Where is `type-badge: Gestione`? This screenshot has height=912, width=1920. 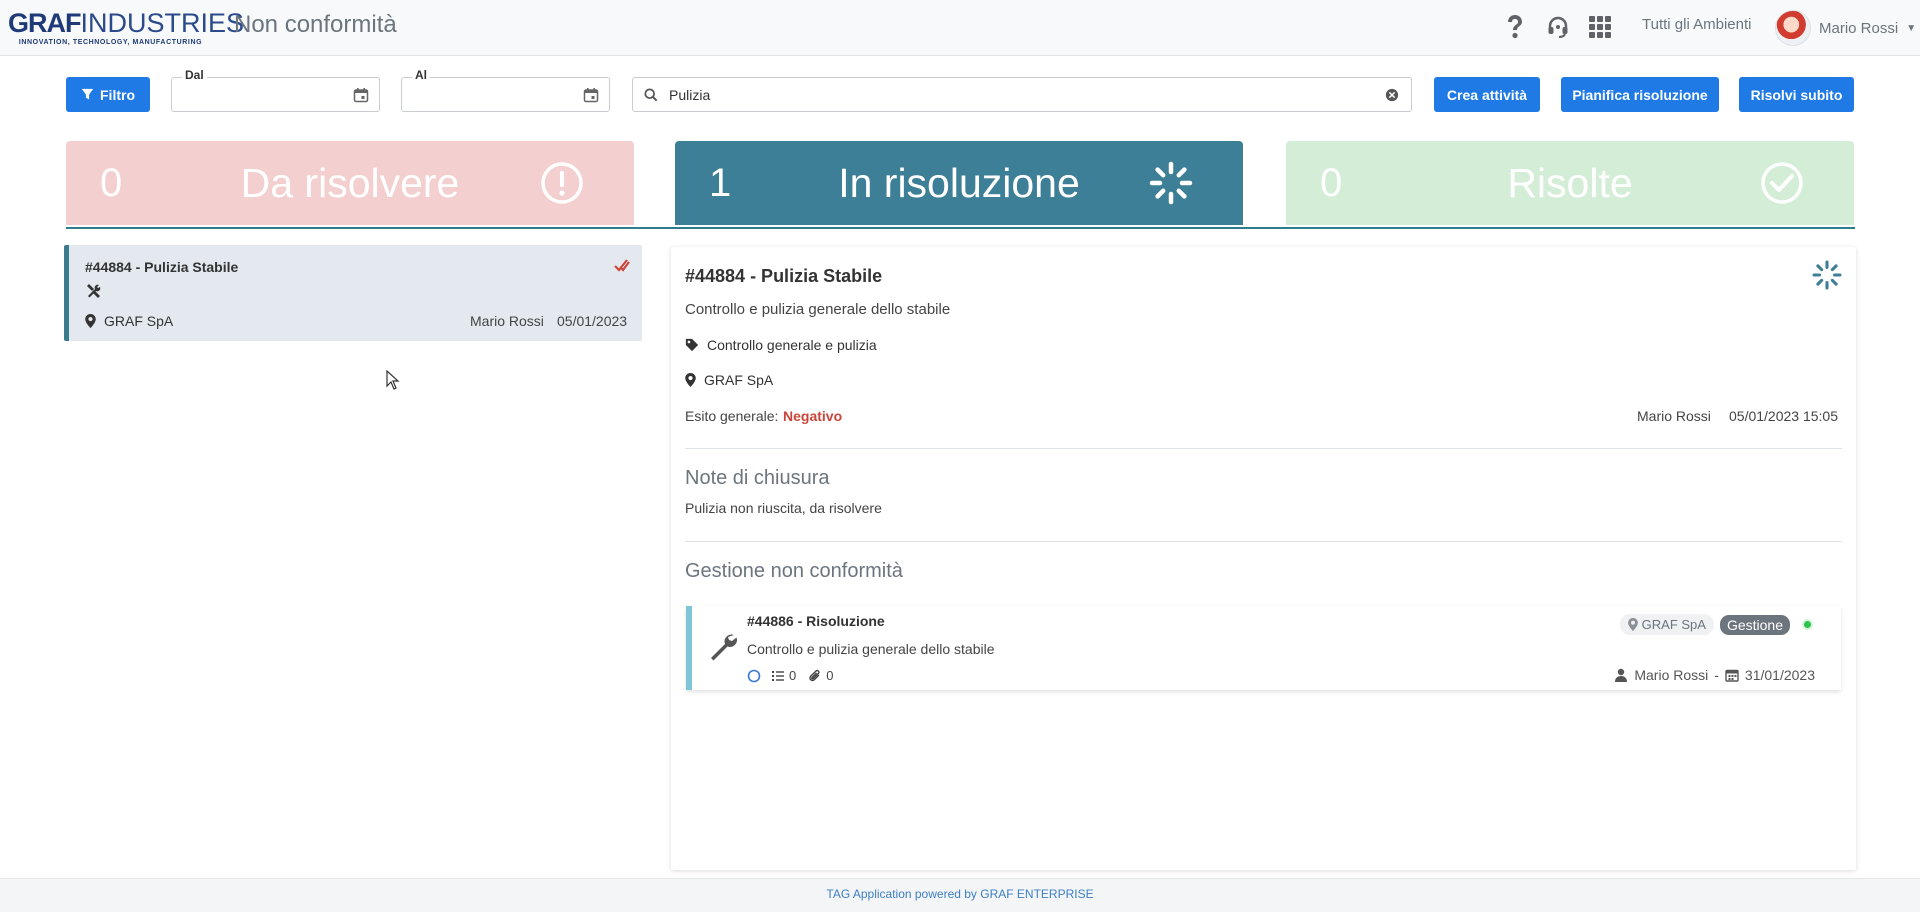
type-badge: Gestione is located at coordinates (1754, 624).